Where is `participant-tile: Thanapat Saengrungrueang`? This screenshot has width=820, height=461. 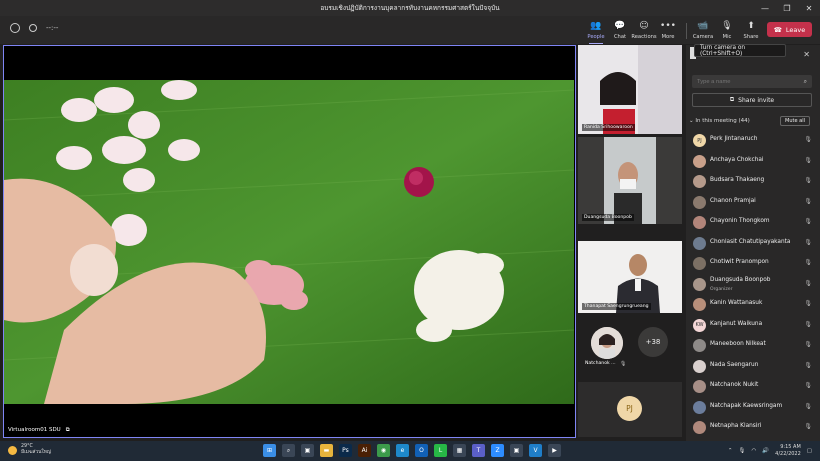 participant-tile: Thanapat Saengrungrueang is located at coordinates (630, 277).